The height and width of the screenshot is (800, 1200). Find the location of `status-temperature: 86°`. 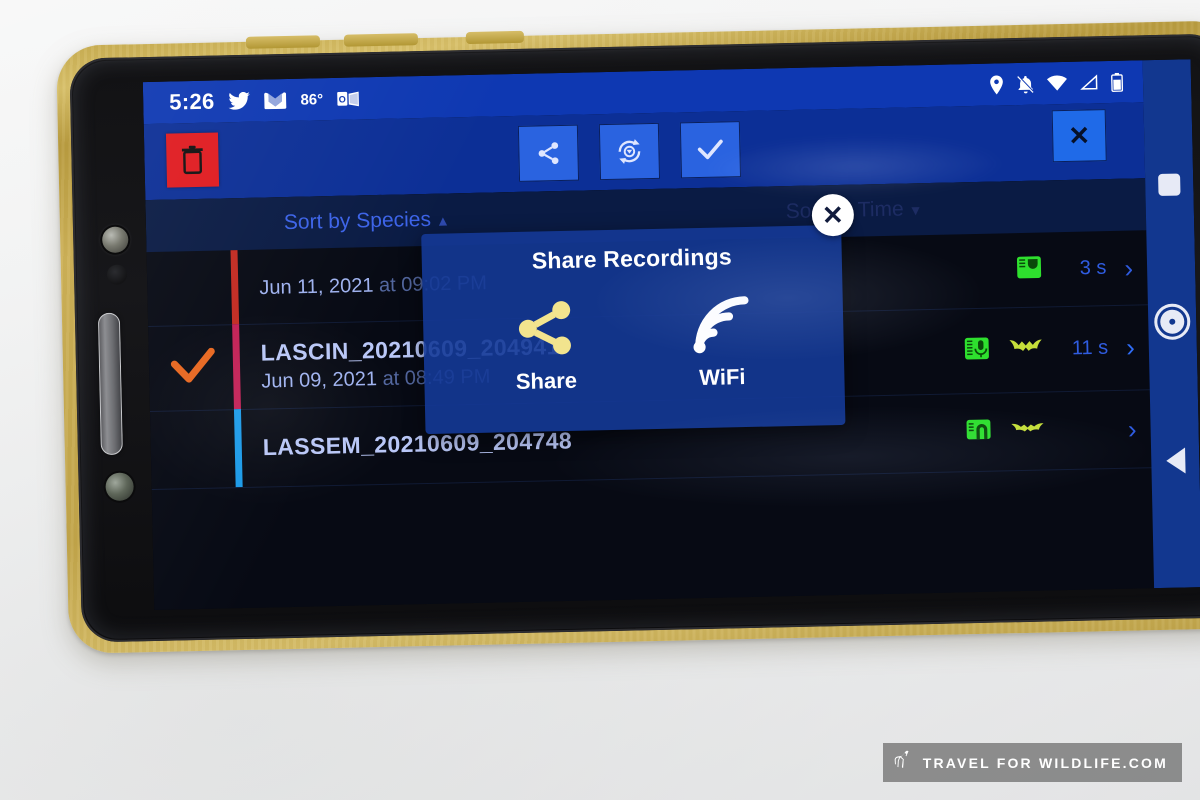

status-temperature: 86° is located at coordinates (312, 99).